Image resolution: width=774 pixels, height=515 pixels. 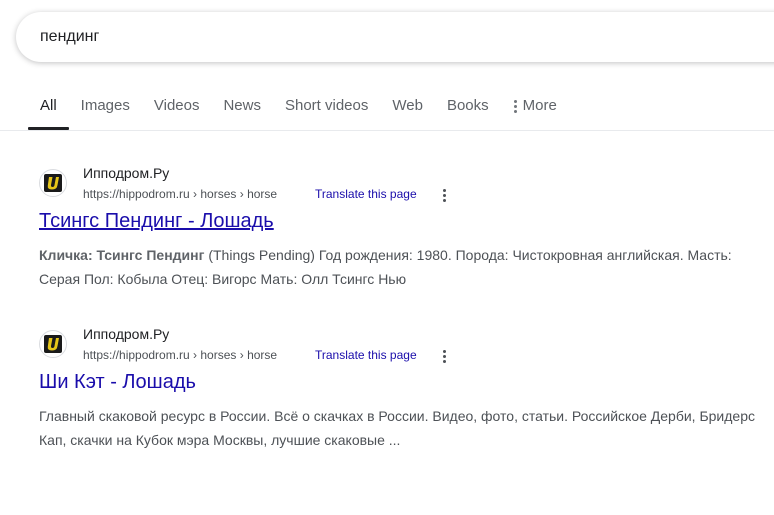 What do you see at coordinates (515, 106) in the screenshot?
I see `vertical-dots-icon` at bounding box center [515, 106].